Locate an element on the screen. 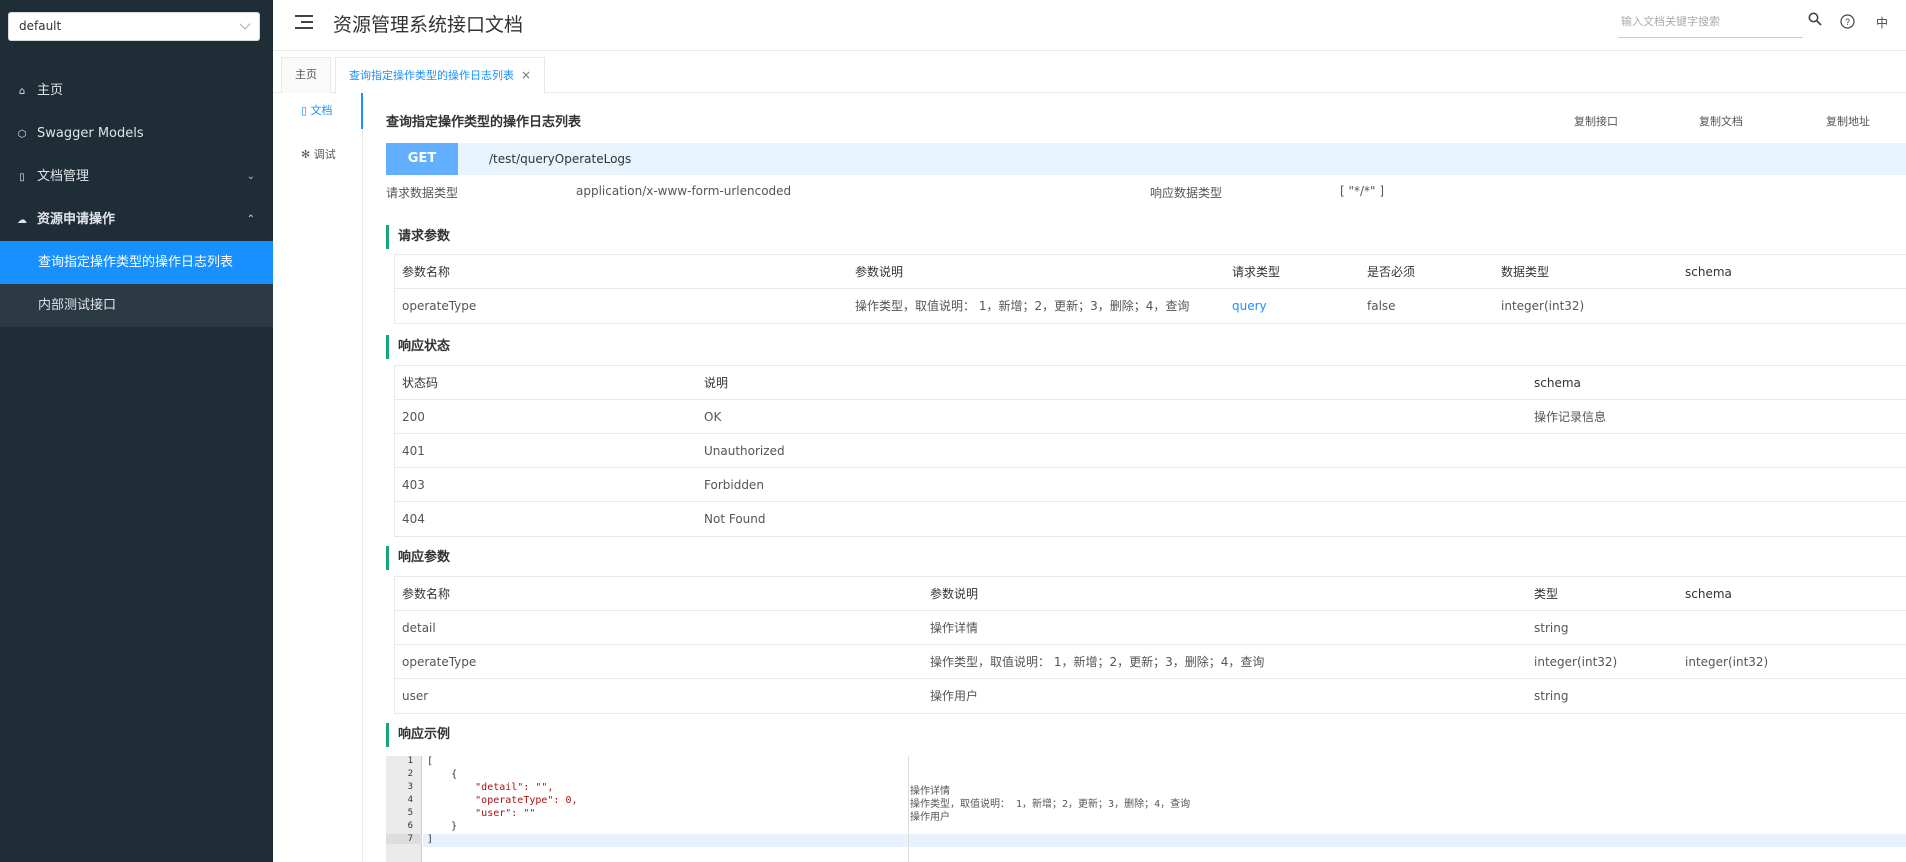 This screenshot has width=1906, height=862. sidebar-item-resource-apply: ☁ 资源申请操作 ⌃ is located at coordinates (136, 219).